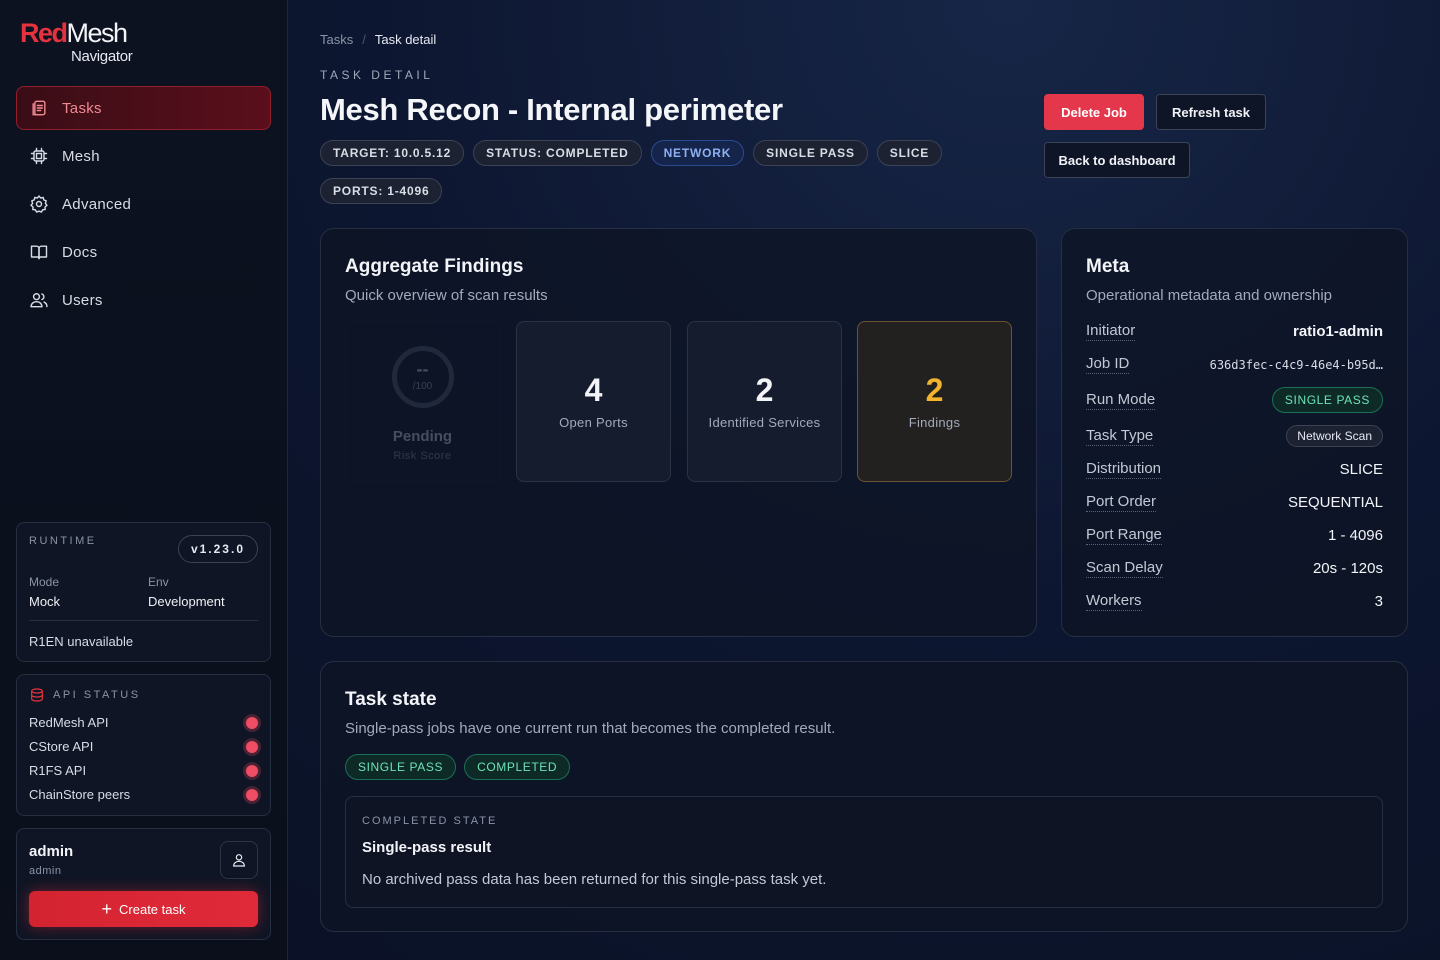 The width and height of the screenshot is (1440, 960). I want to click on findings-label: Findings, so click(934, 422).